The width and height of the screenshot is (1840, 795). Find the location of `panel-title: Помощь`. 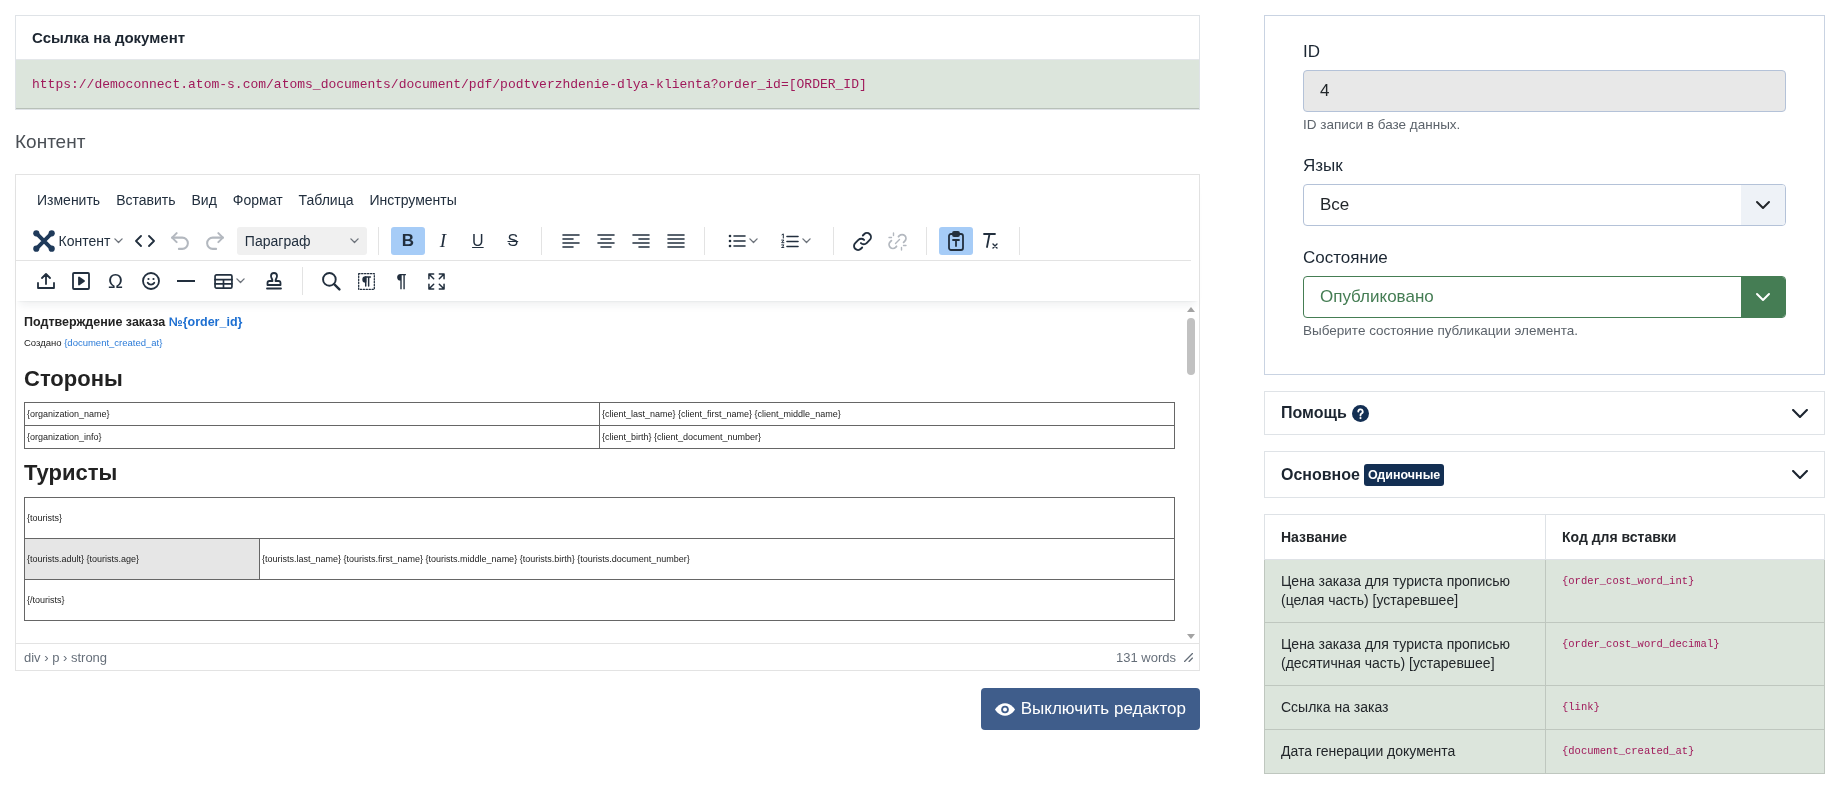

panel-title: Помощь is located at coordinates (1314, 413).